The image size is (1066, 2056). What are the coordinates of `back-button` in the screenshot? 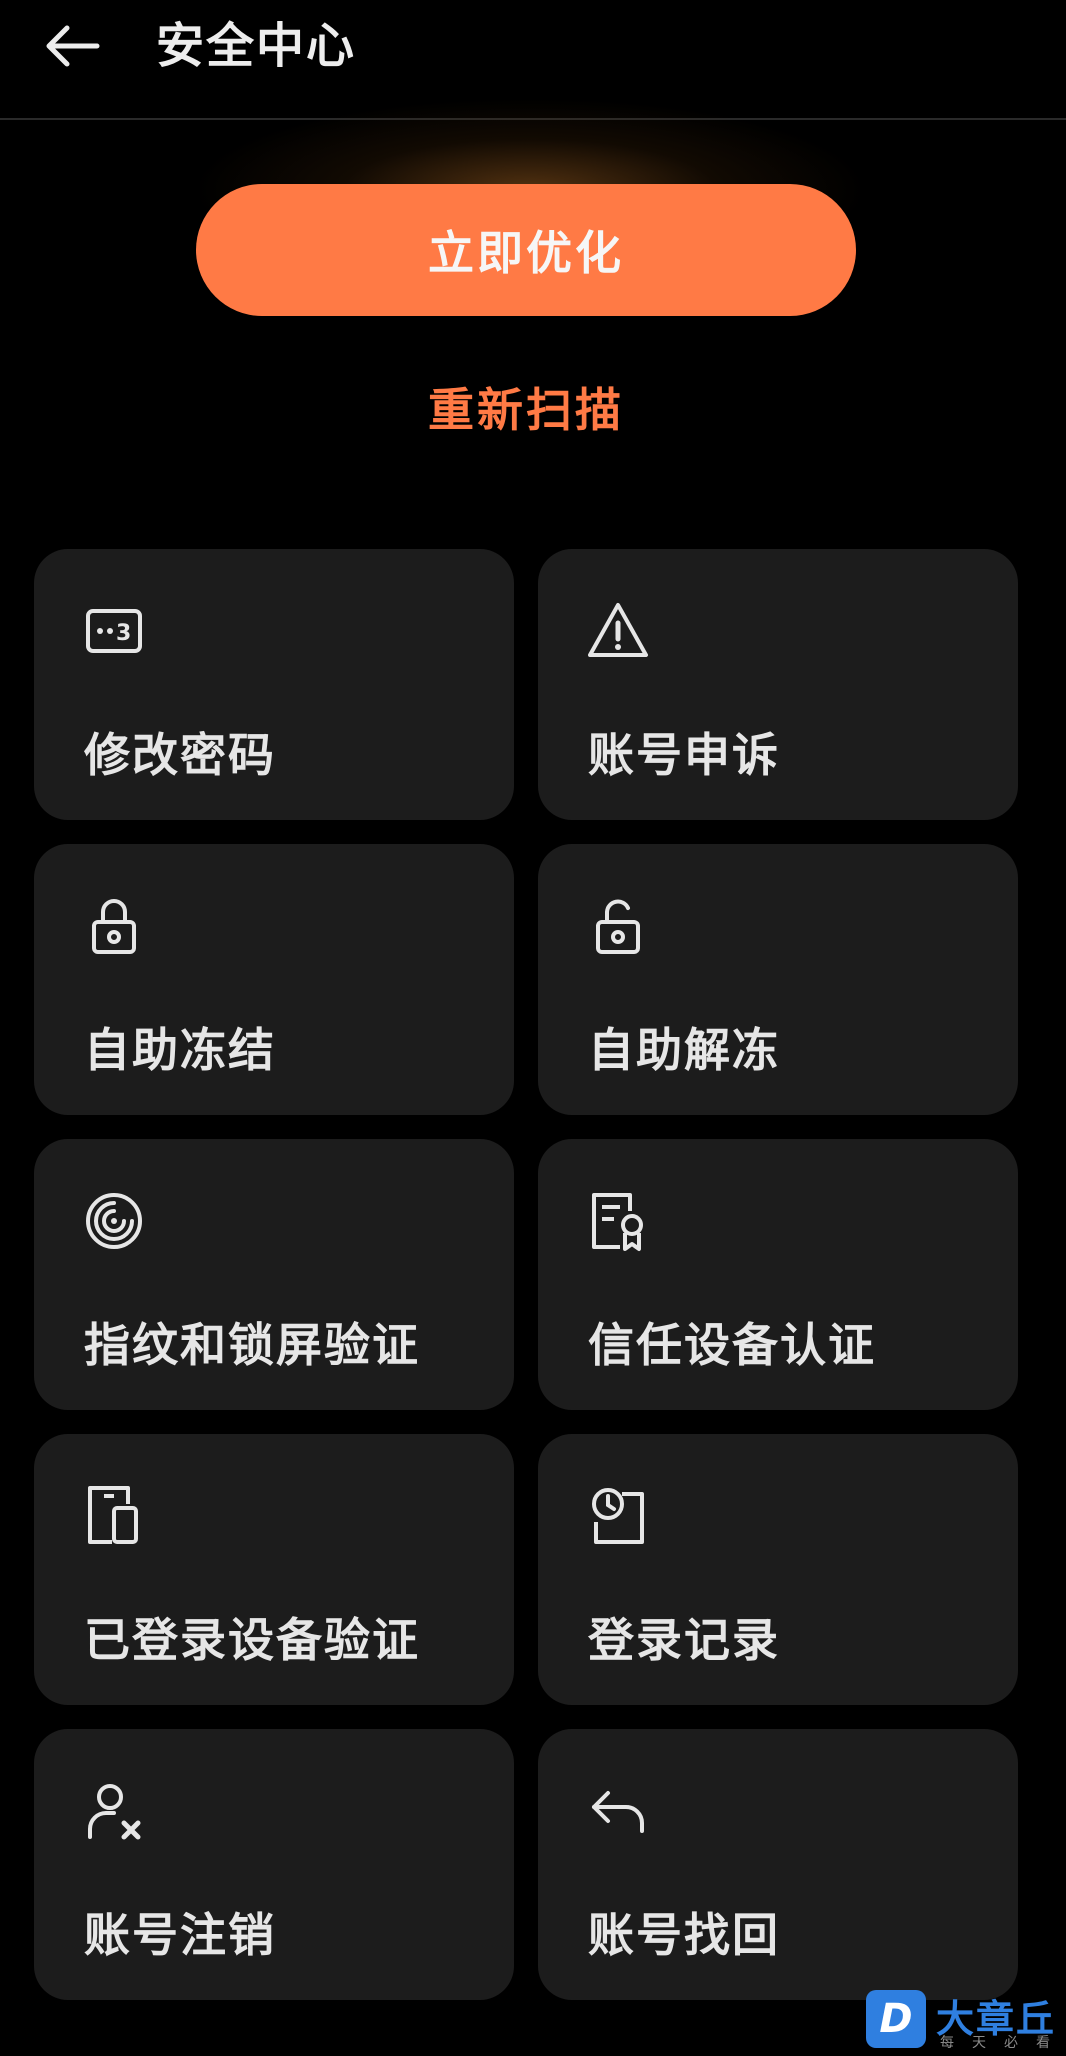 It's located at (71, 46).